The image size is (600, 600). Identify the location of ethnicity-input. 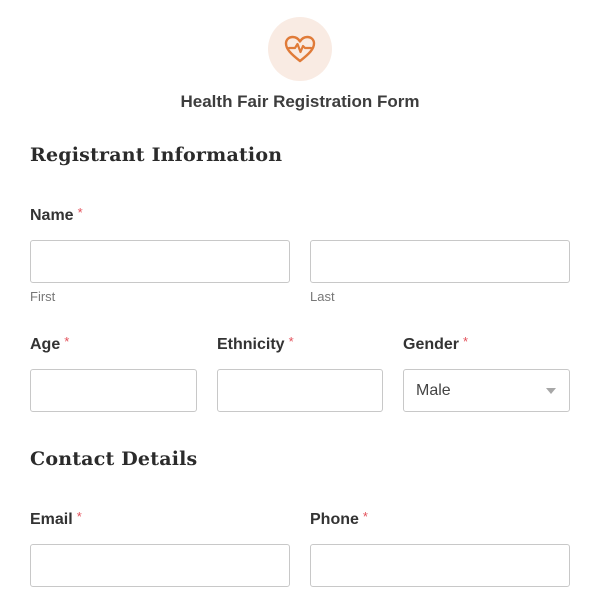
(300, 390).